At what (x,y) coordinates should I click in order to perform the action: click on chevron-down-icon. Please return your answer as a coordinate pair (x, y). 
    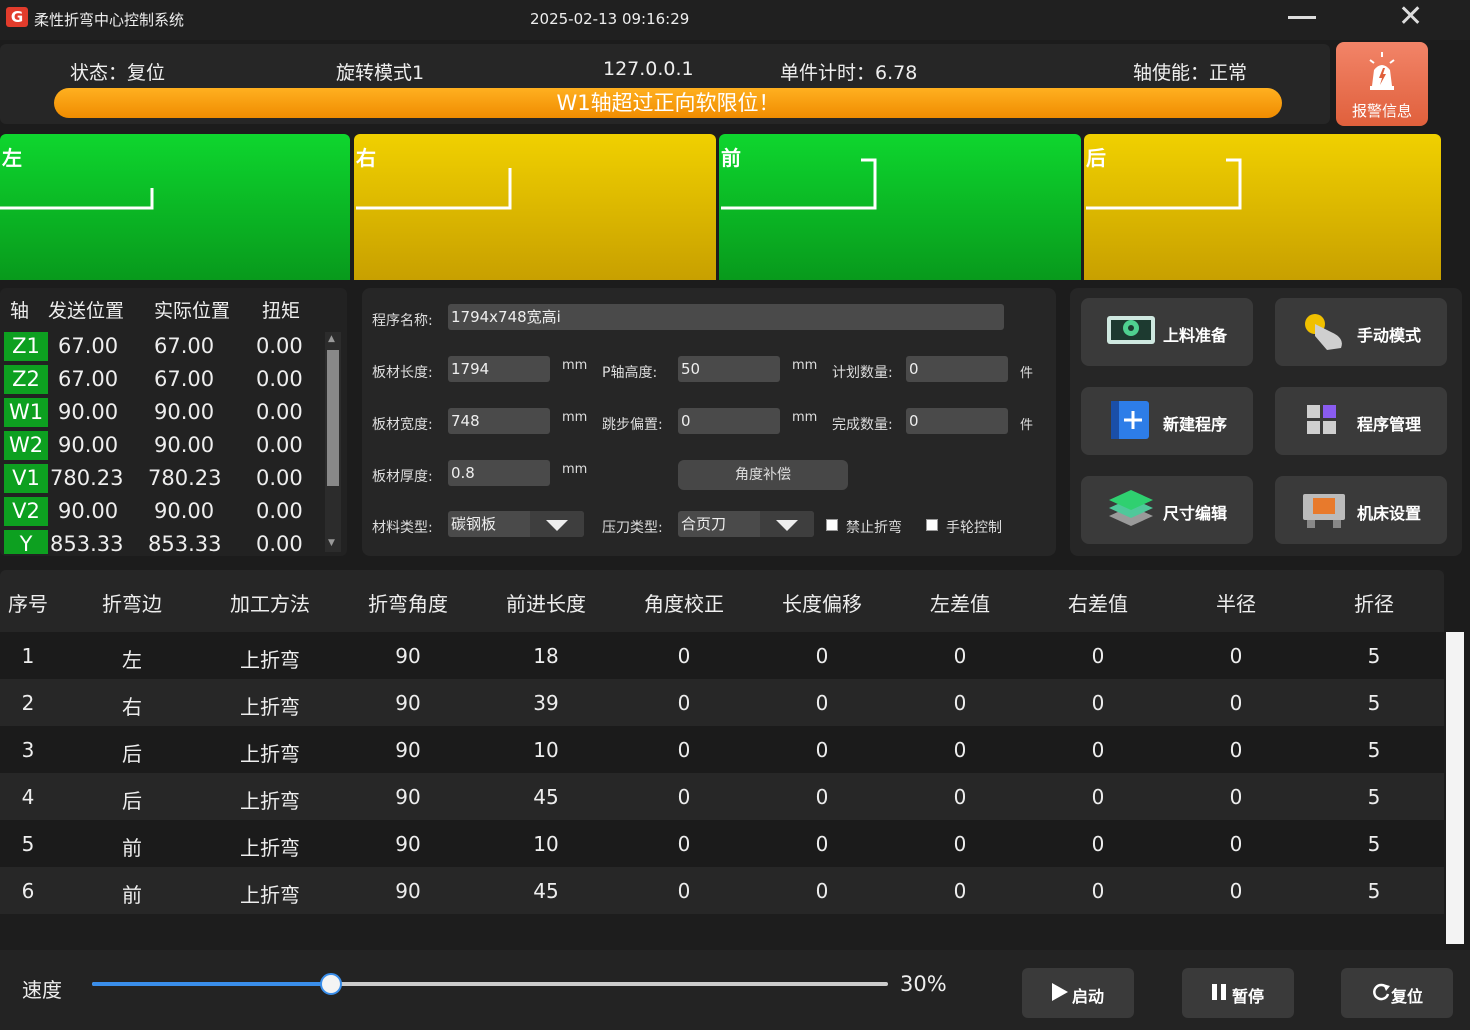
    Looking at the image, I should click on (787, 525).